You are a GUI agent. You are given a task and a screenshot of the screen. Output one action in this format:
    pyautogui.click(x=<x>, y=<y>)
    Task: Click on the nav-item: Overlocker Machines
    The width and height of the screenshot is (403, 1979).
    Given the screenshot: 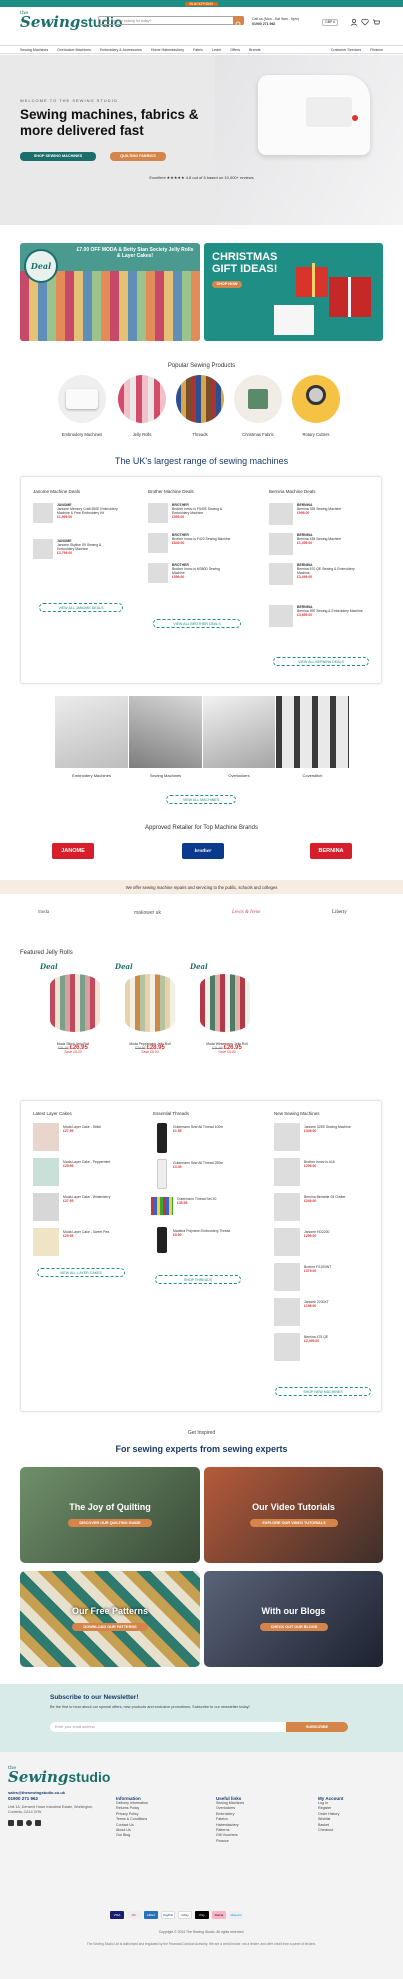 What is the action you would take?
    pyautogui.click(x=74, y=50)
    